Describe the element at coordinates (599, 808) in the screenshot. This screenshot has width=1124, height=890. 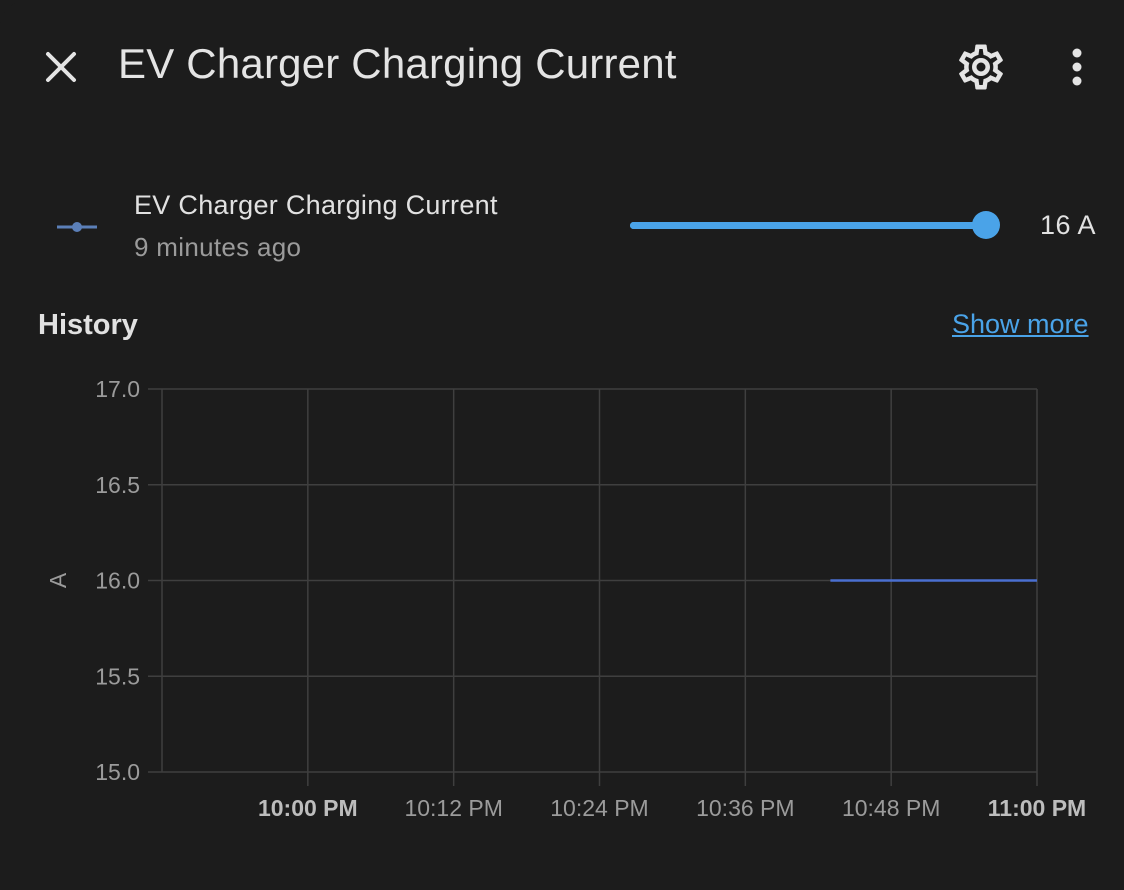
I see `x-tick-label: 10:24 PM` at that location.